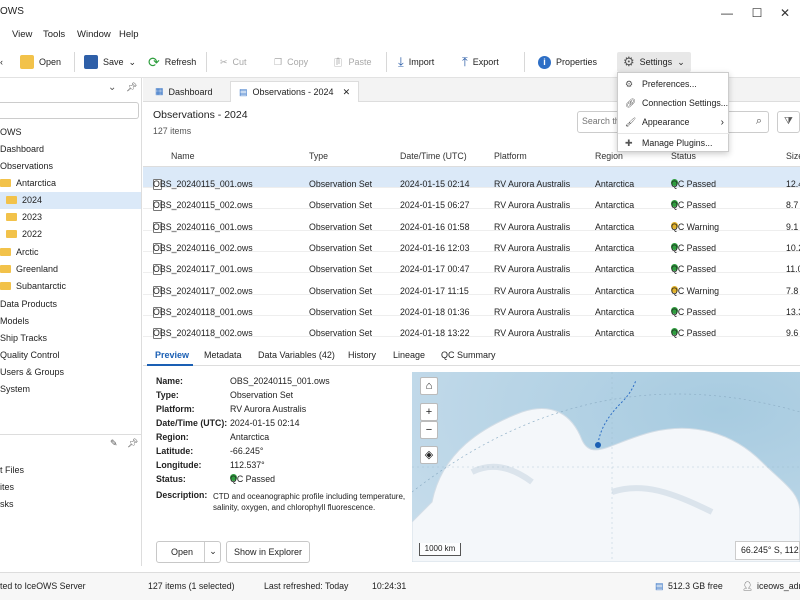  What do you see at coordinates (24, 217) in the screenshot?
I see `tree-2023: 2023` at bounding box center [24, 217].